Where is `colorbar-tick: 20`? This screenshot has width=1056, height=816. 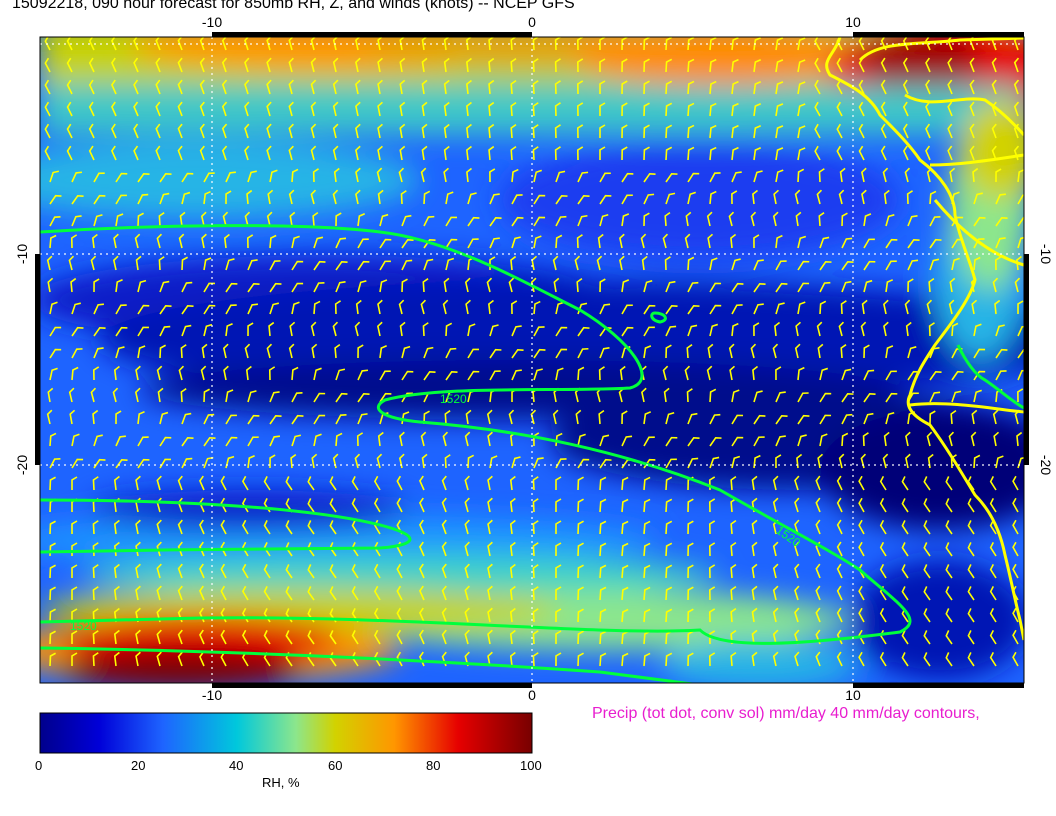 colorbar-tick: 20 is located at coordinates (138, 765).